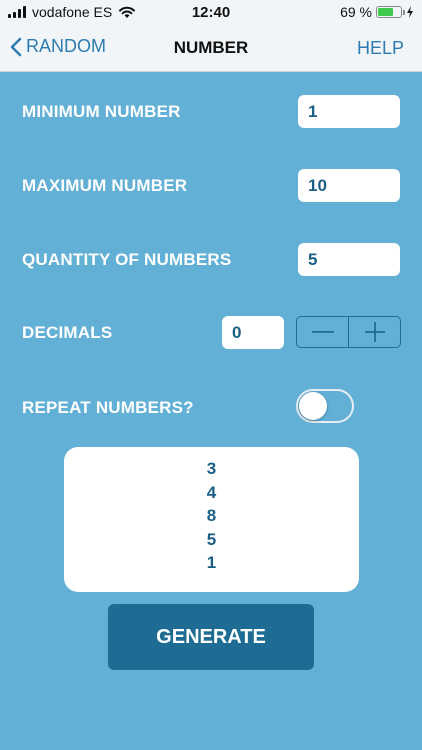 The width and height of the screenshot is (422, 750). I want to click on result-number: 4, so click(211, 492).